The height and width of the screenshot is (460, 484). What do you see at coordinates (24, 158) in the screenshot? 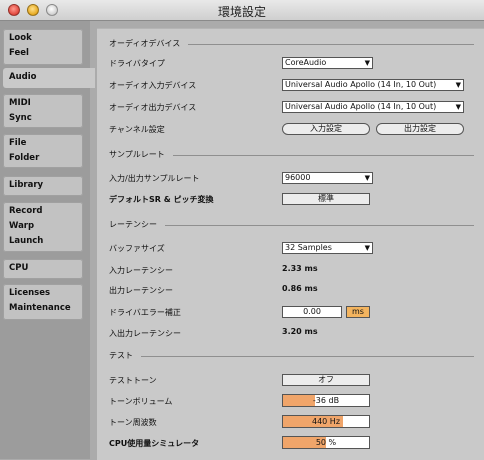
I see `tab-label: Folder` at bounding box center [24, 158].